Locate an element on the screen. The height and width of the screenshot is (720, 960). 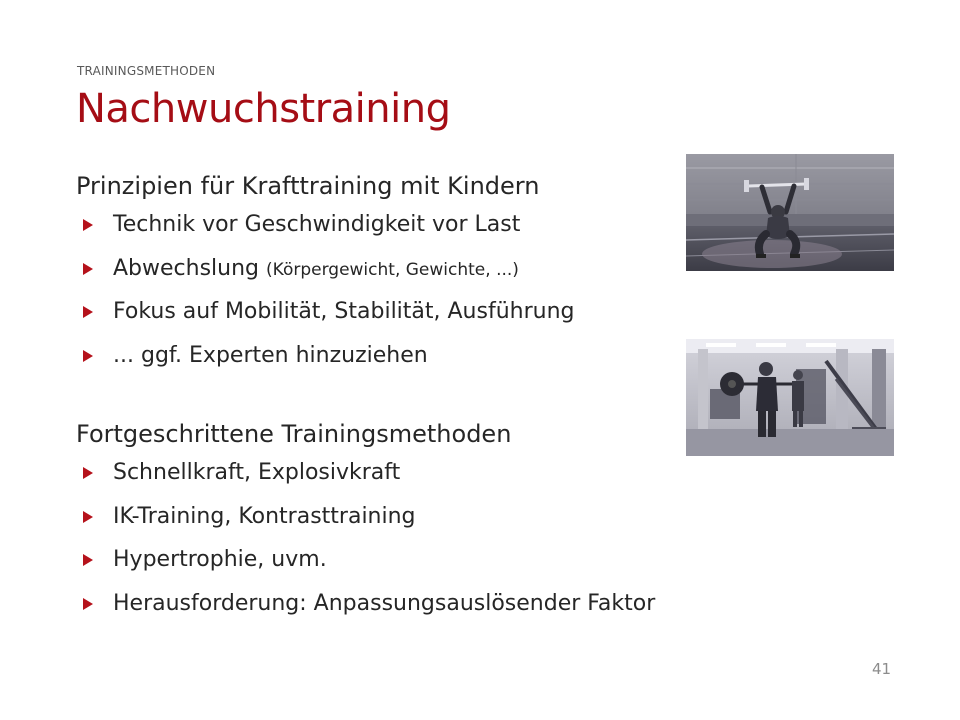
list-item: IK-Training, Kontrasttraining is located at coordinates (386, 517).